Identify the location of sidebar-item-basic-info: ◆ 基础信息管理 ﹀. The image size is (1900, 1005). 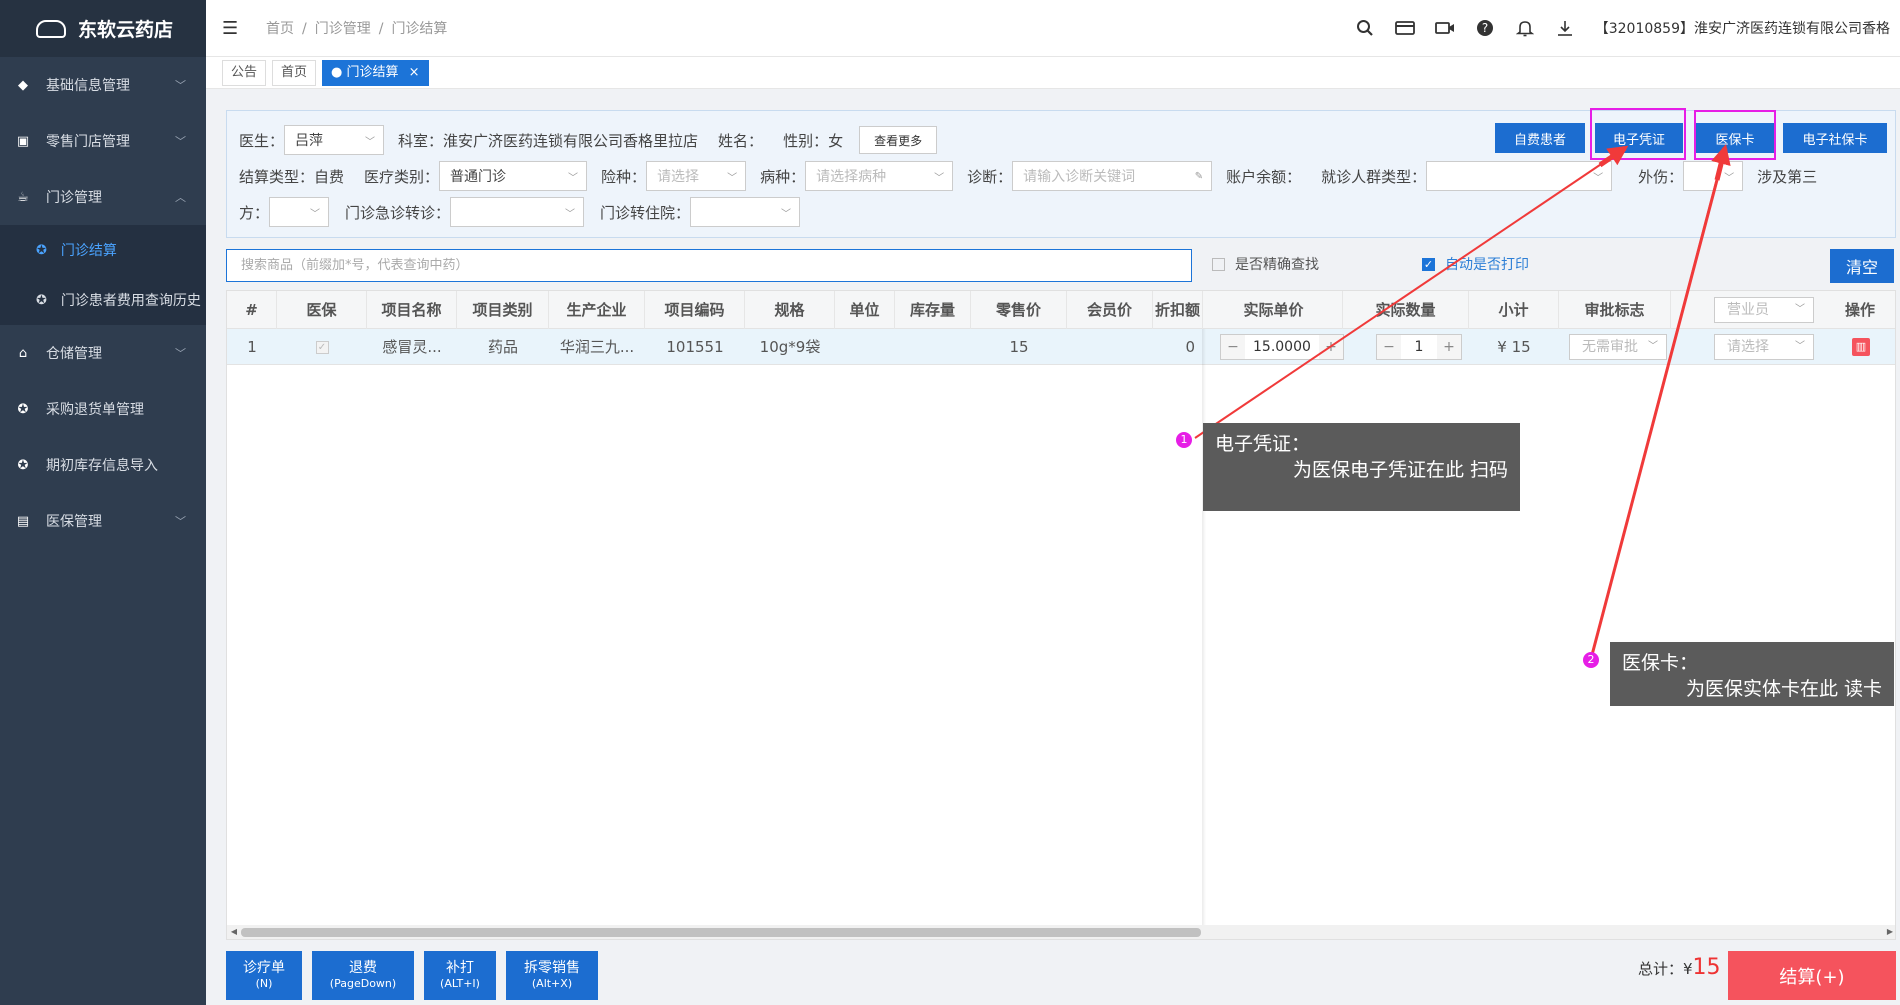
(103, 85).